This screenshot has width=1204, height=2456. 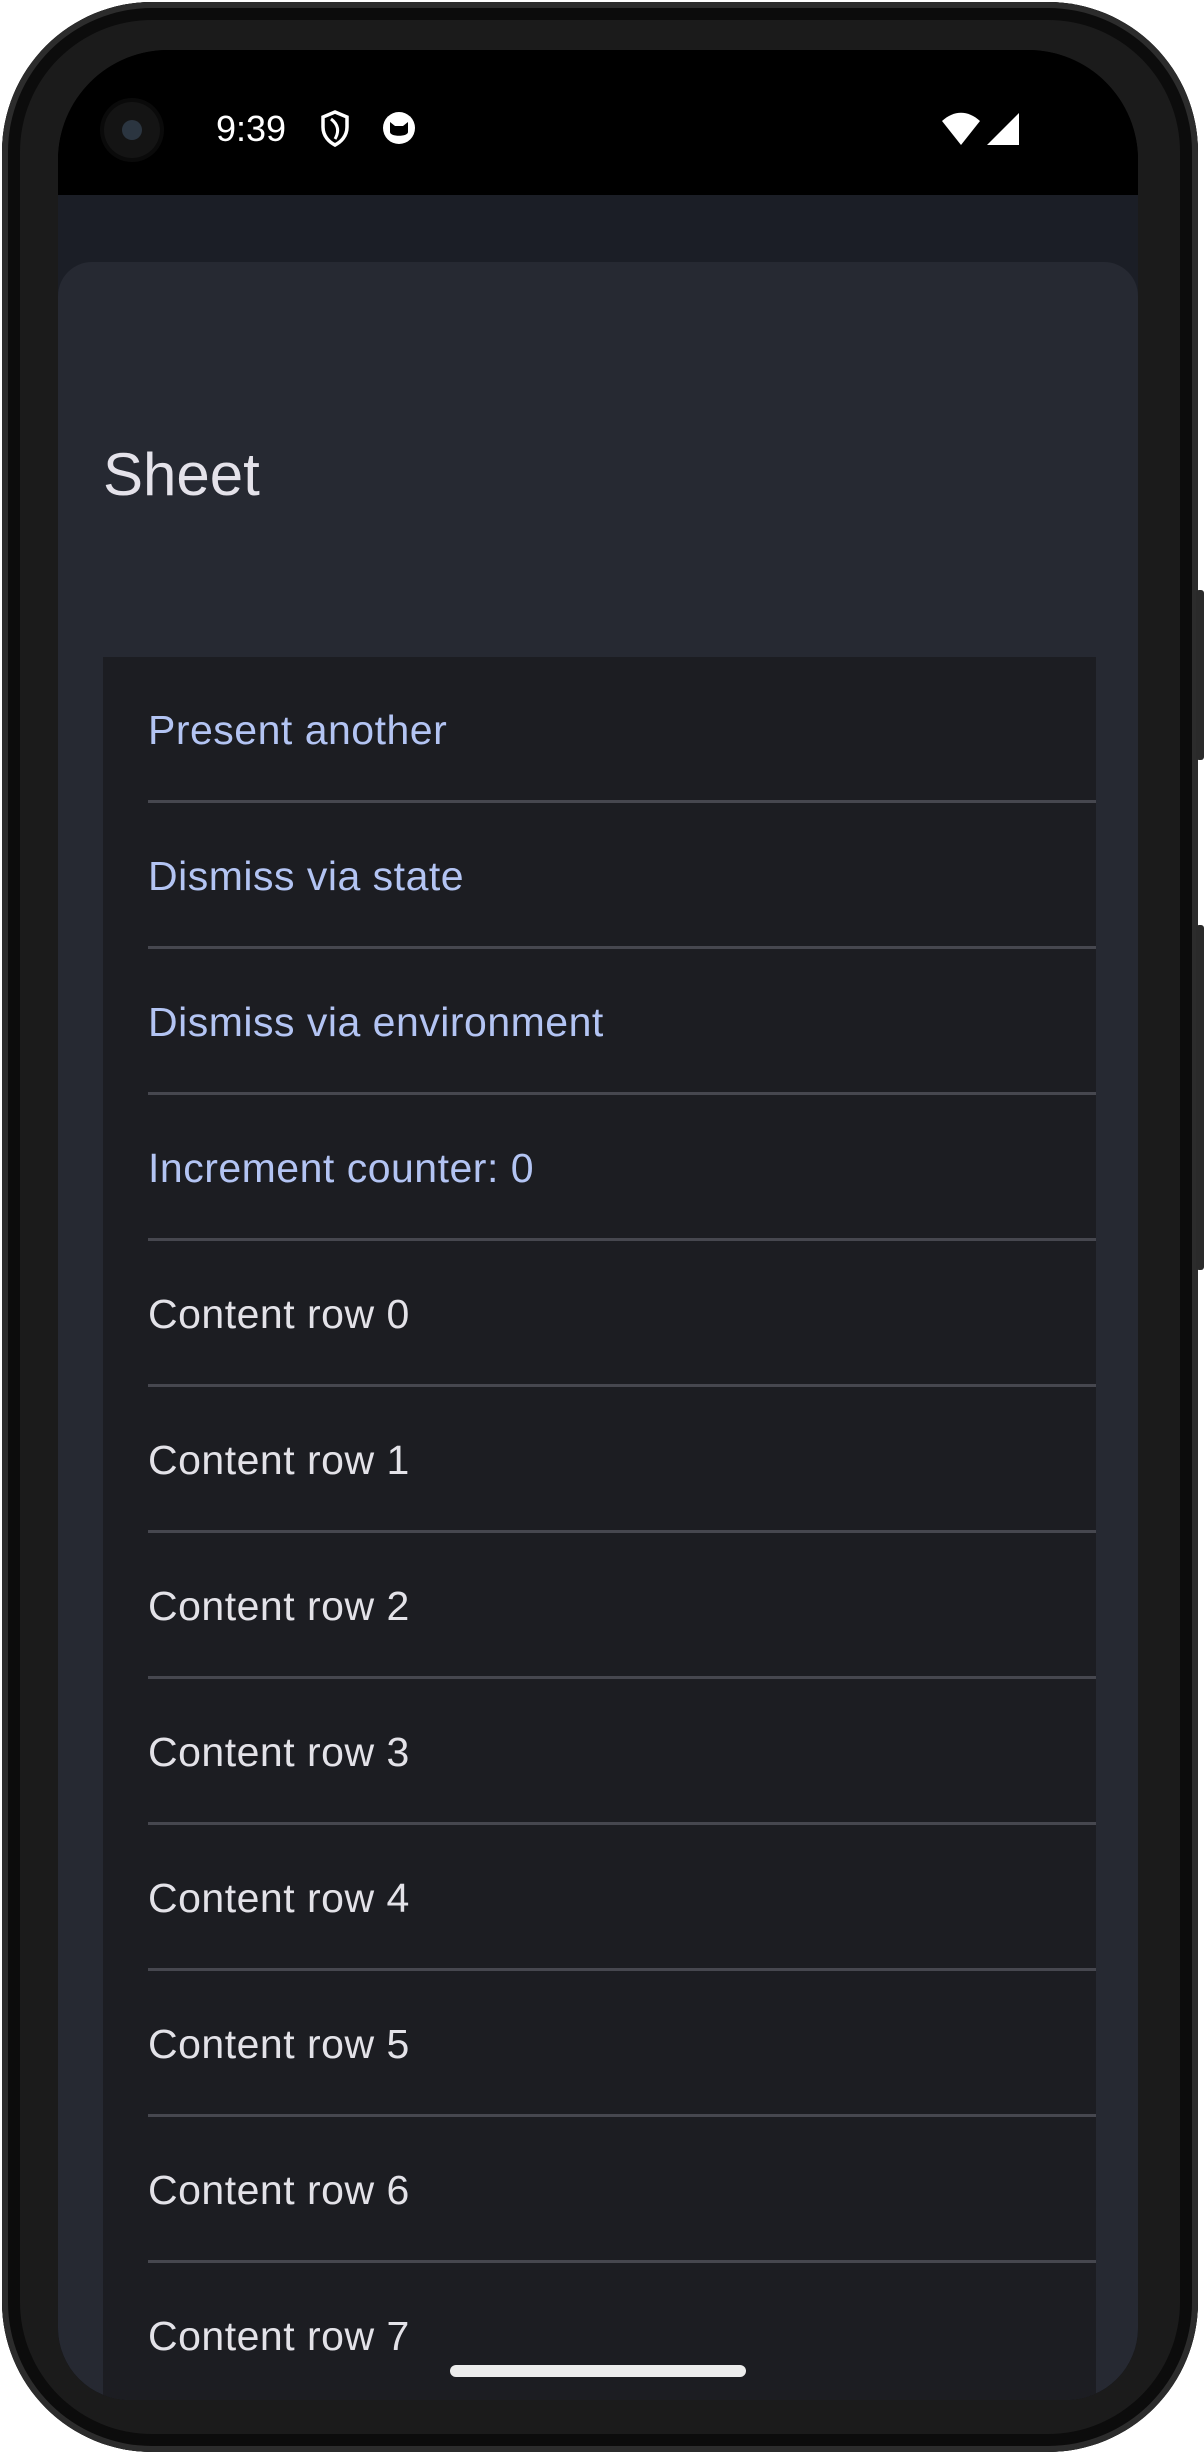 What do you see at coordinates (599, 730) in the screenshot?
I see `present-another-button: Present another` at bounding box center [599, 730].